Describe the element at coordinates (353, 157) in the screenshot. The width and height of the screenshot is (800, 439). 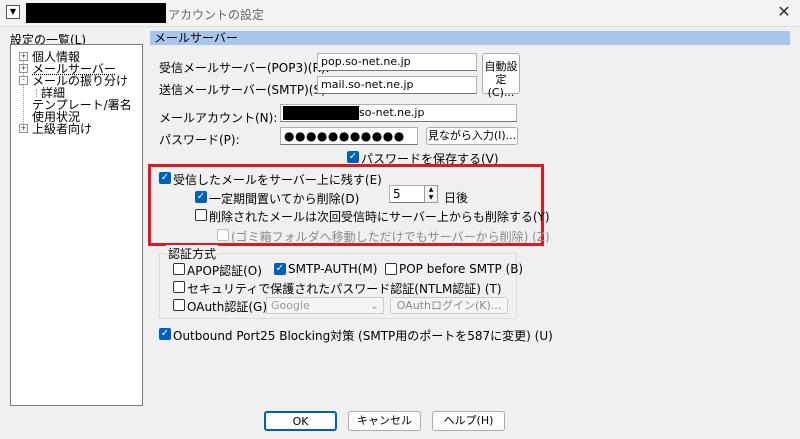
I see `save-password-checkbox: ✓` at that location.